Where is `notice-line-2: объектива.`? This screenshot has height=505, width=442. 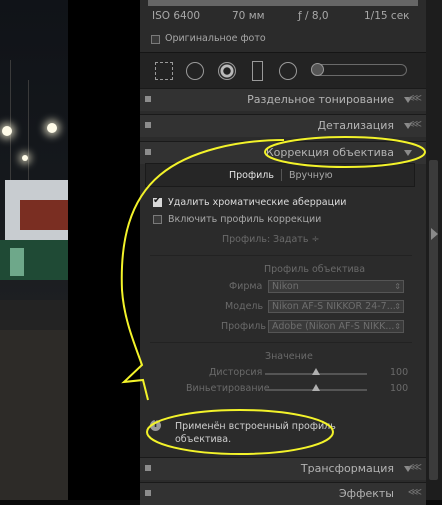 notice-line-2: объектива. is located at coordinates (203, 439).